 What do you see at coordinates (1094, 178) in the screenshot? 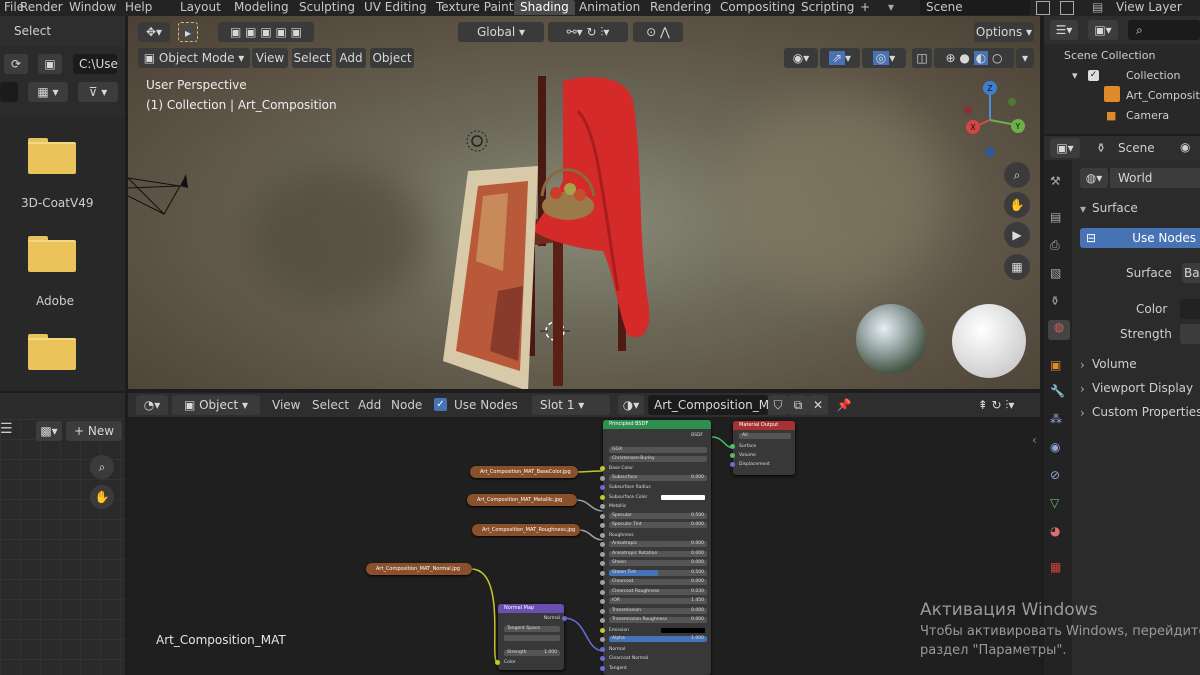
I see `world-browse-icon: ◍▾` at bounding box center [1094, 178].